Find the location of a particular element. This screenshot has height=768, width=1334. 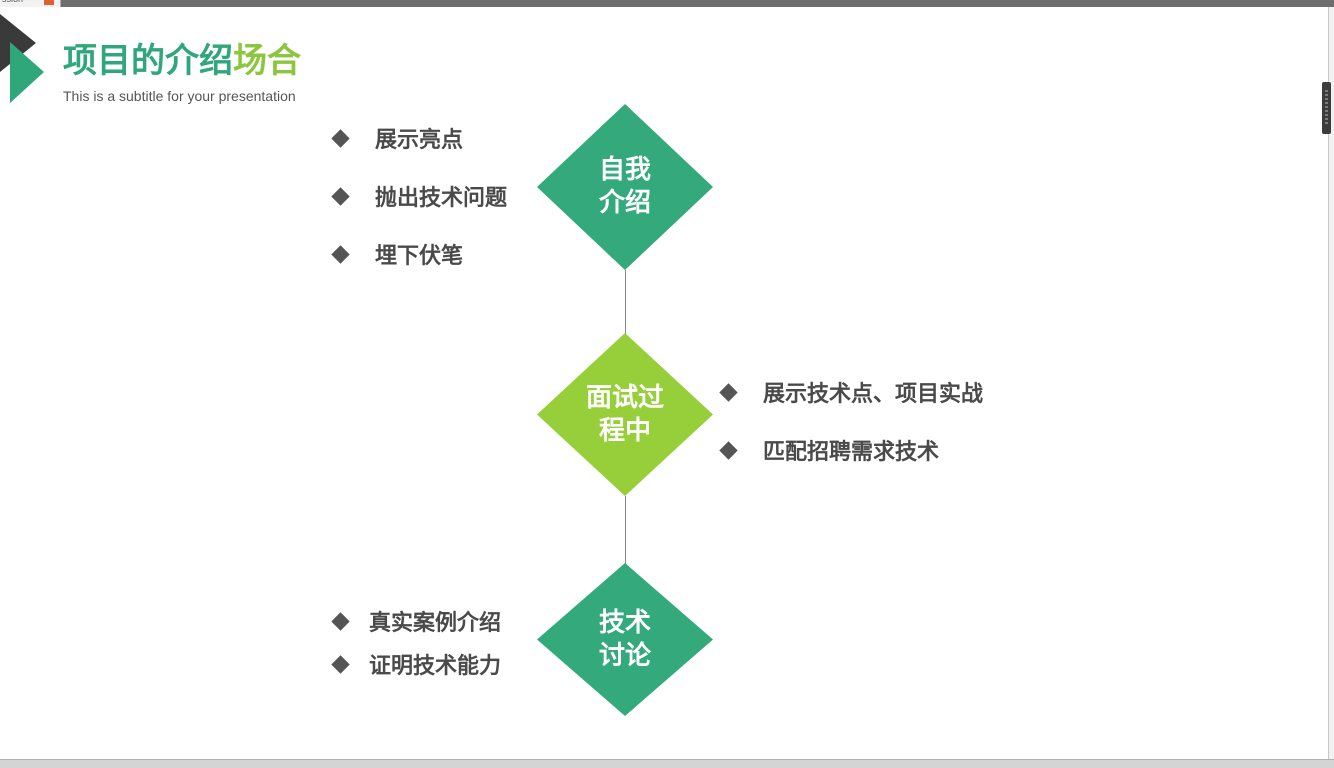

bullet-item: 展示技术点、项目实战 is located at coordinates (850, 392).